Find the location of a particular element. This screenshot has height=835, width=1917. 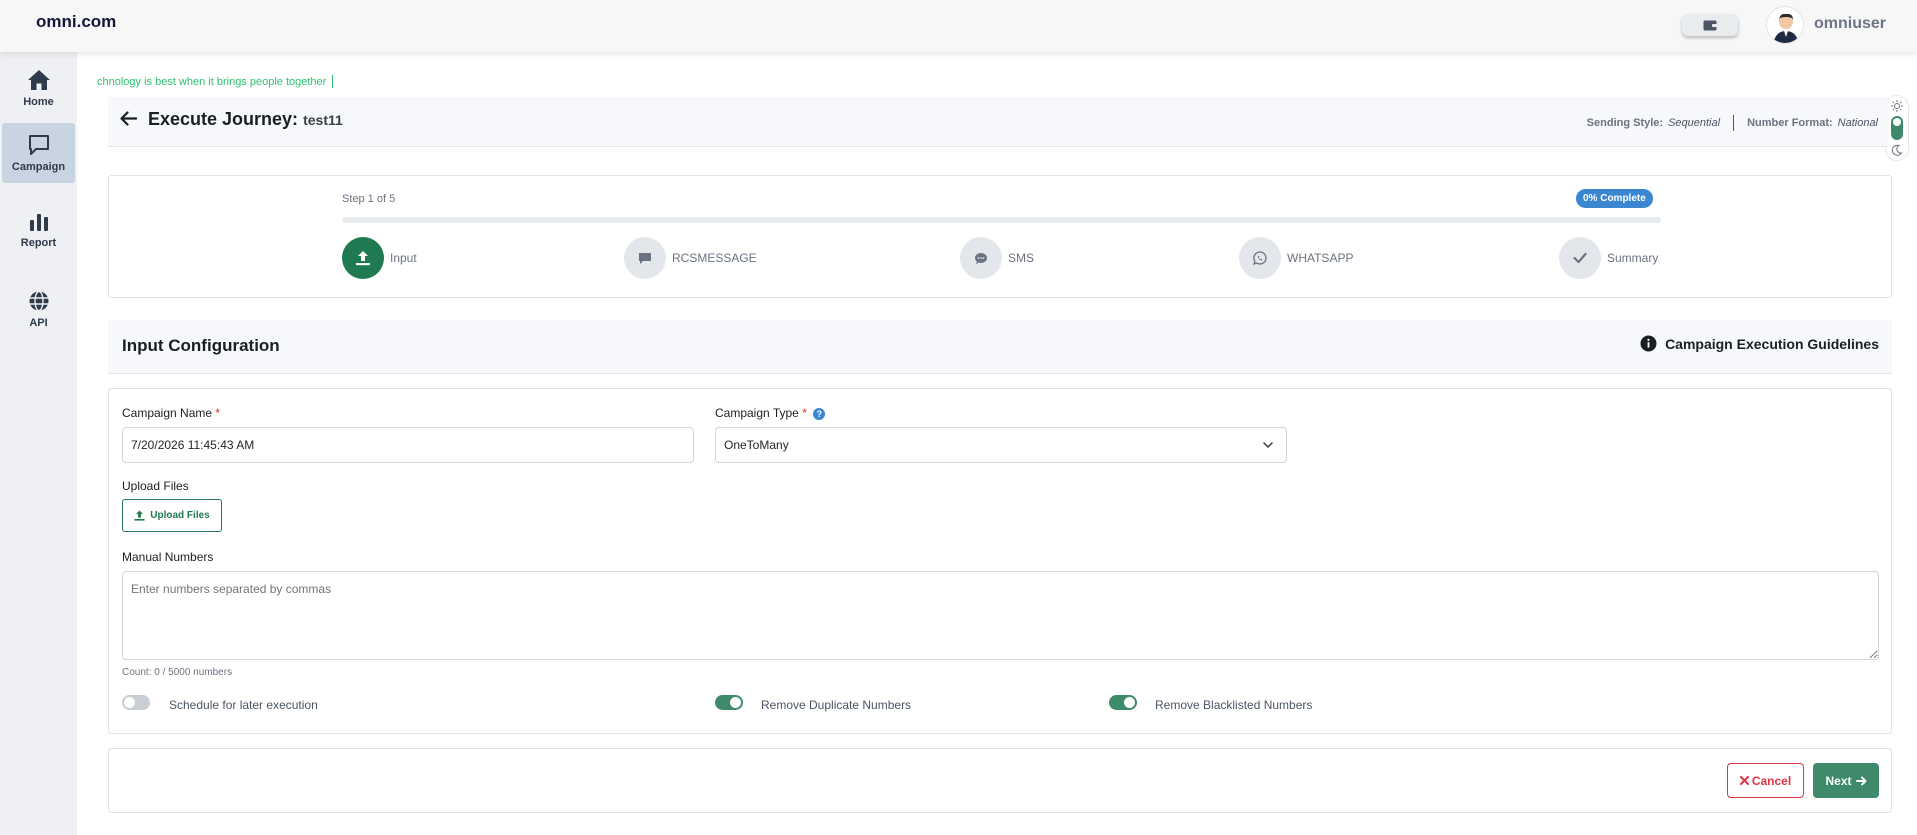

theme-switch is located at coordinates (1897, 128).